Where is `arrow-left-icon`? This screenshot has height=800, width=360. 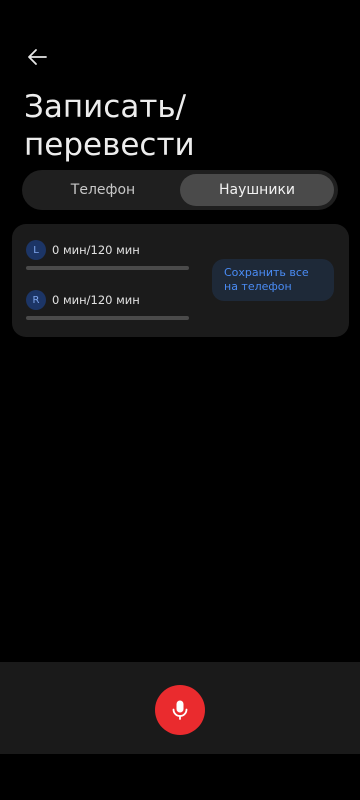
arrow-left-icon is located at coordinates (37, 57).